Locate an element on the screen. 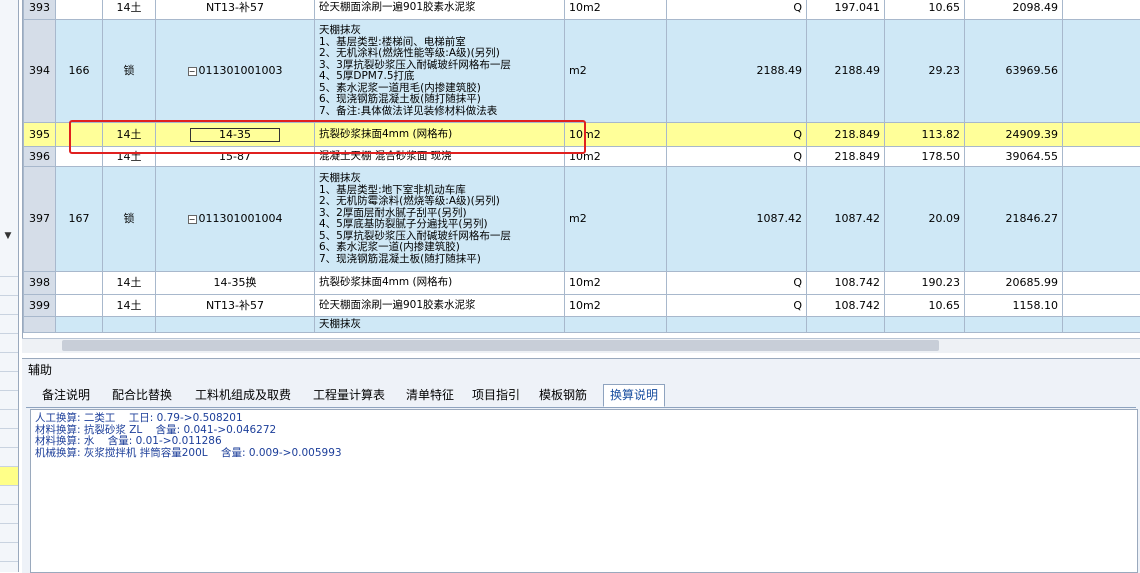  total-price-cell: 1158.10 is located at coordinates (1014, 306).